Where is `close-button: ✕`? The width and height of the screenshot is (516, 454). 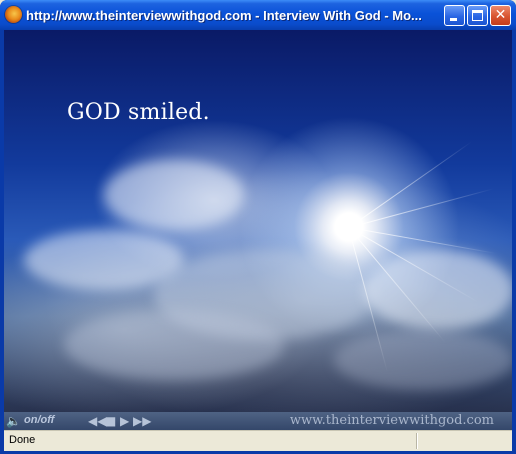
close-button: ✕ is located at coordinates (500, 15).